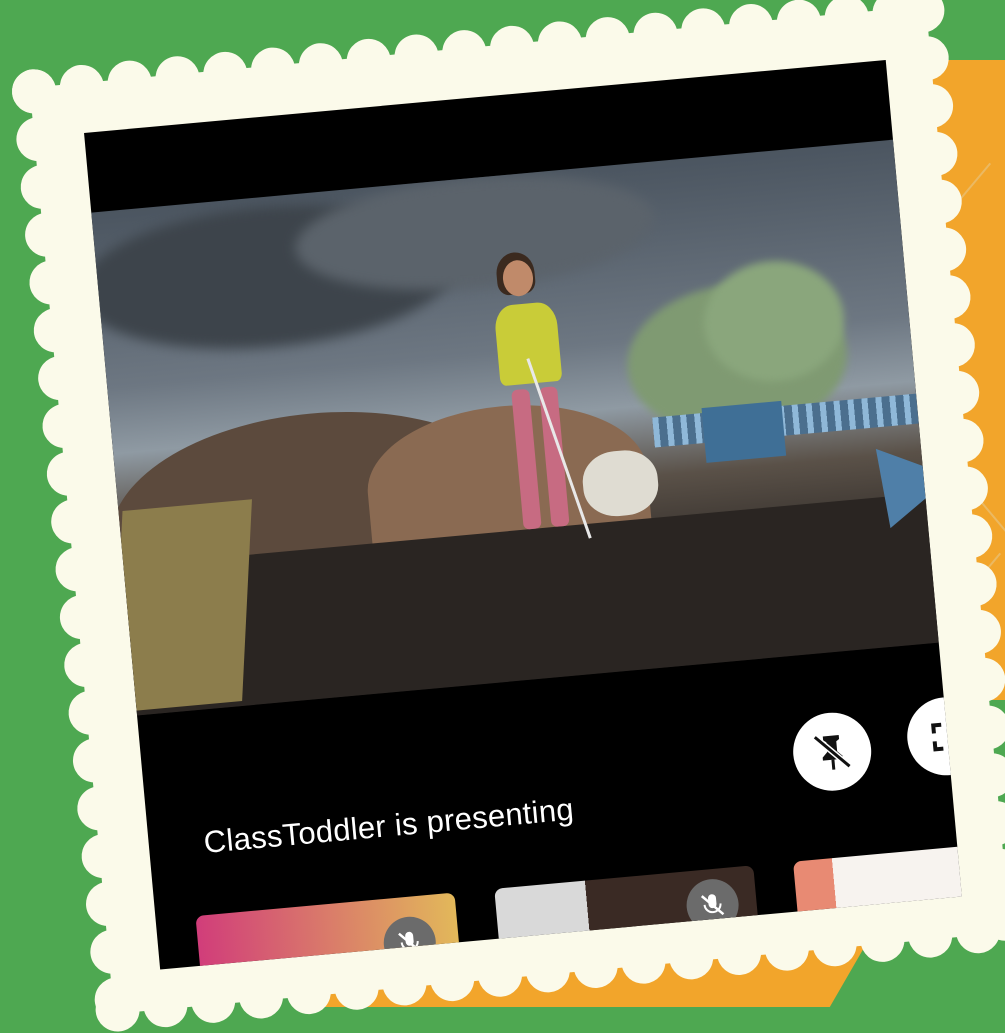 The width and height of the screenshot is (1005, 1033). I want to click on bulldozer-blade, so click(182, 606).